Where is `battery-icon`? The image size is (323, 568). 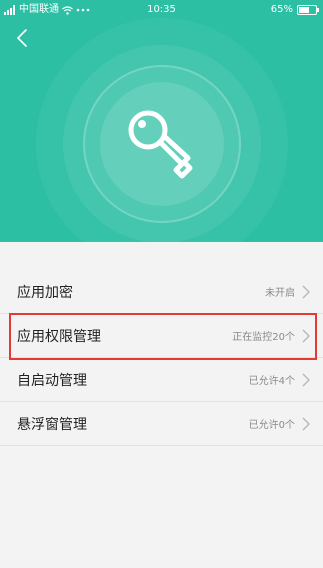
battery-icon is located at coordinates (308, 10).